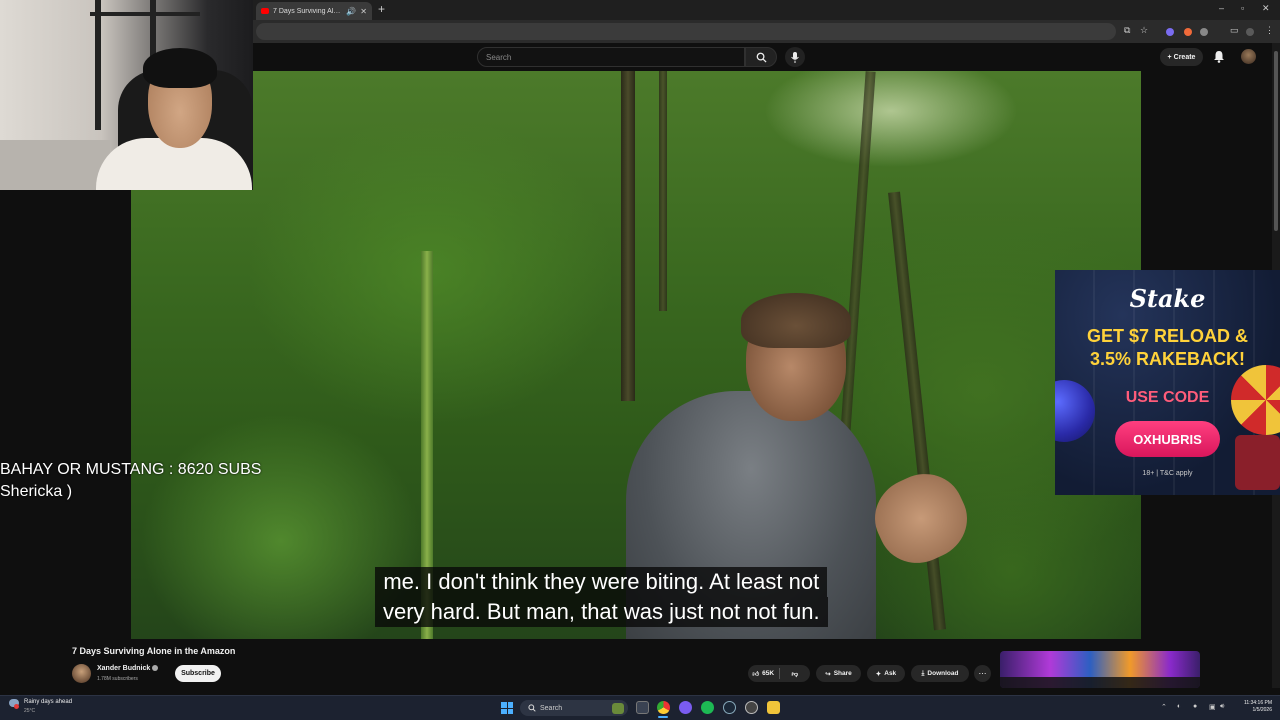 The height and width of the screenshot is (720, 1280). I want to click on share-icon: ↪, so click(828, 674).